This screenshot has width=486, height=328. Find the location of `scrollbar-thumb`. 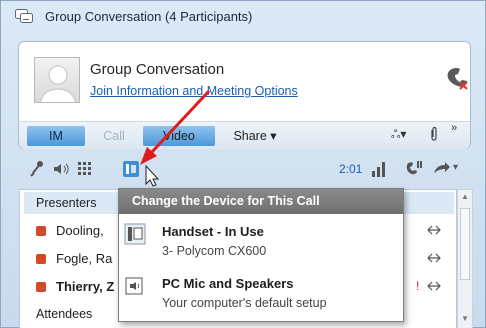

scrollbar-thumb is located at coordinates (465, 244).